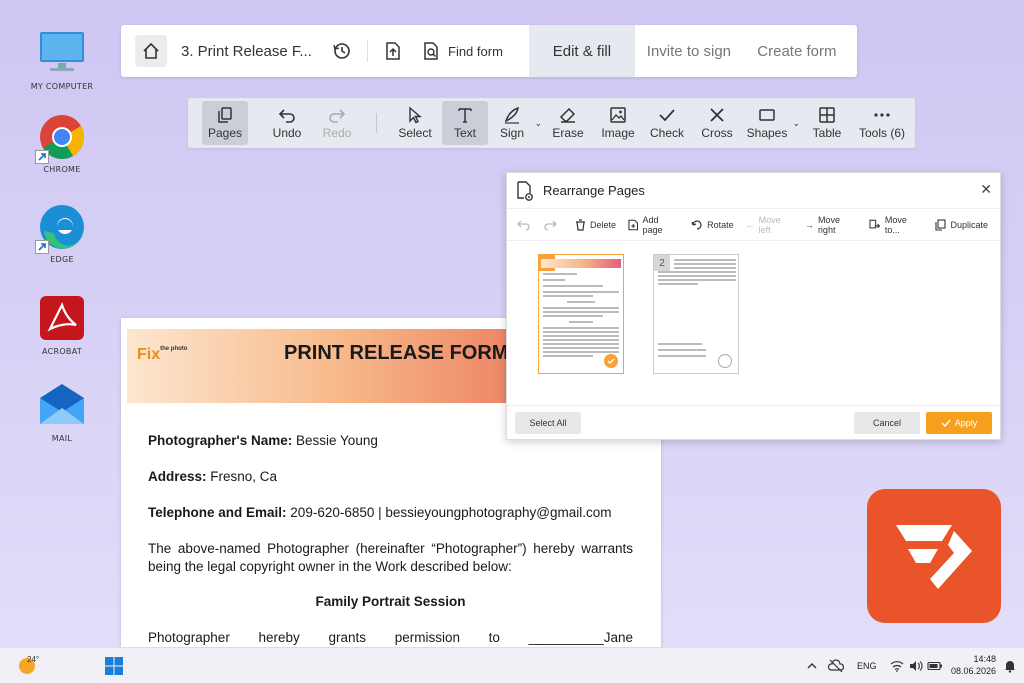 The image size is (1024, 683). Describe the element at coordinates (220, 440) in the screenshot. I see `field-label: Photographer's Name:` at that location.